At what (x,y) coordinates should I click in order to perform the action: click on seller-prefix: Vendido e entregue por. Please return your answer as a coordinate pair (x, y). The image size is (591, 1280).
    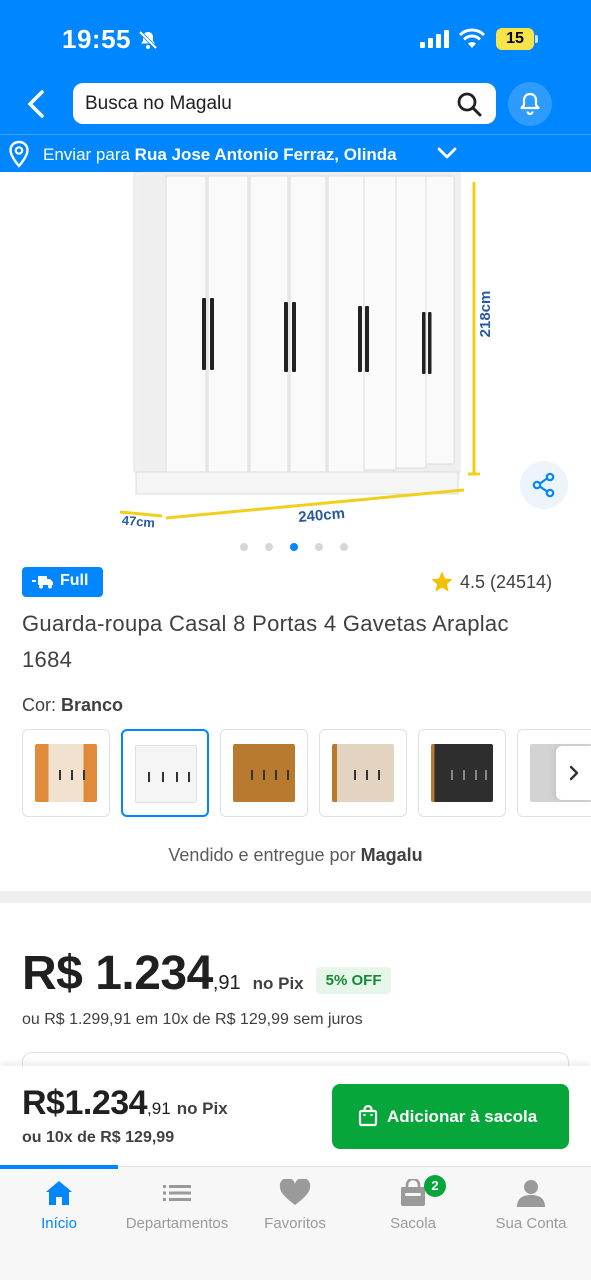
    Looking at the image, I should click on (262, 855).